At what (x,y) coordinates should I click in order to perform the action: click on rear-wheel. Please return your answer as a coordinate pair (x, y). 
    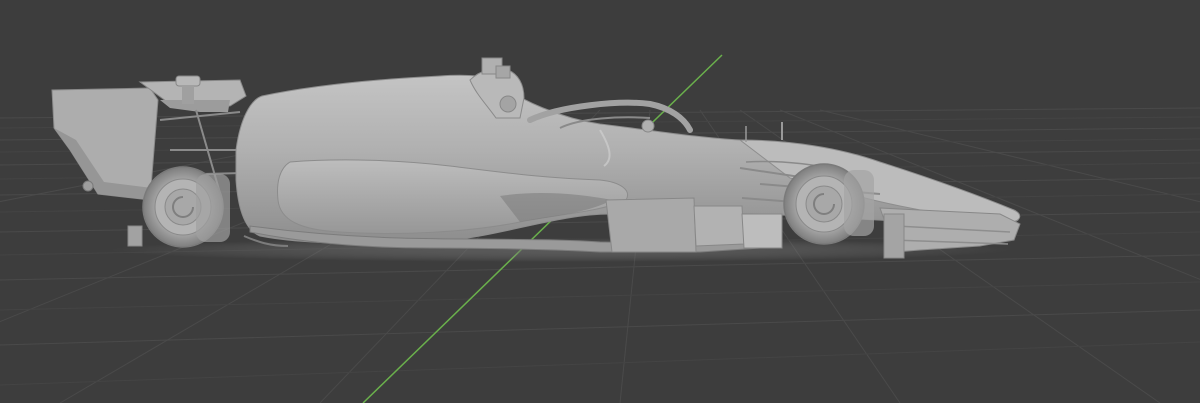
    Looking at the image, I should click on (186, 207).